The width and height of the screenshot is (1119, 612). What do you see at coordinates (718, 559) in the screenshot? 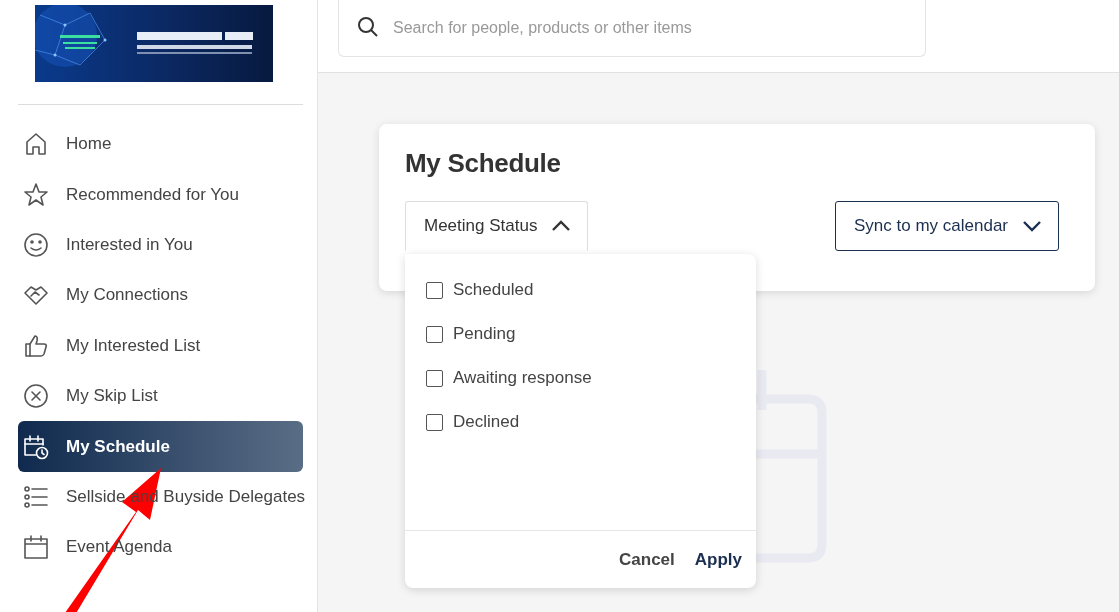
I see `apply-button: Apply` at bounding box center [718, 559].